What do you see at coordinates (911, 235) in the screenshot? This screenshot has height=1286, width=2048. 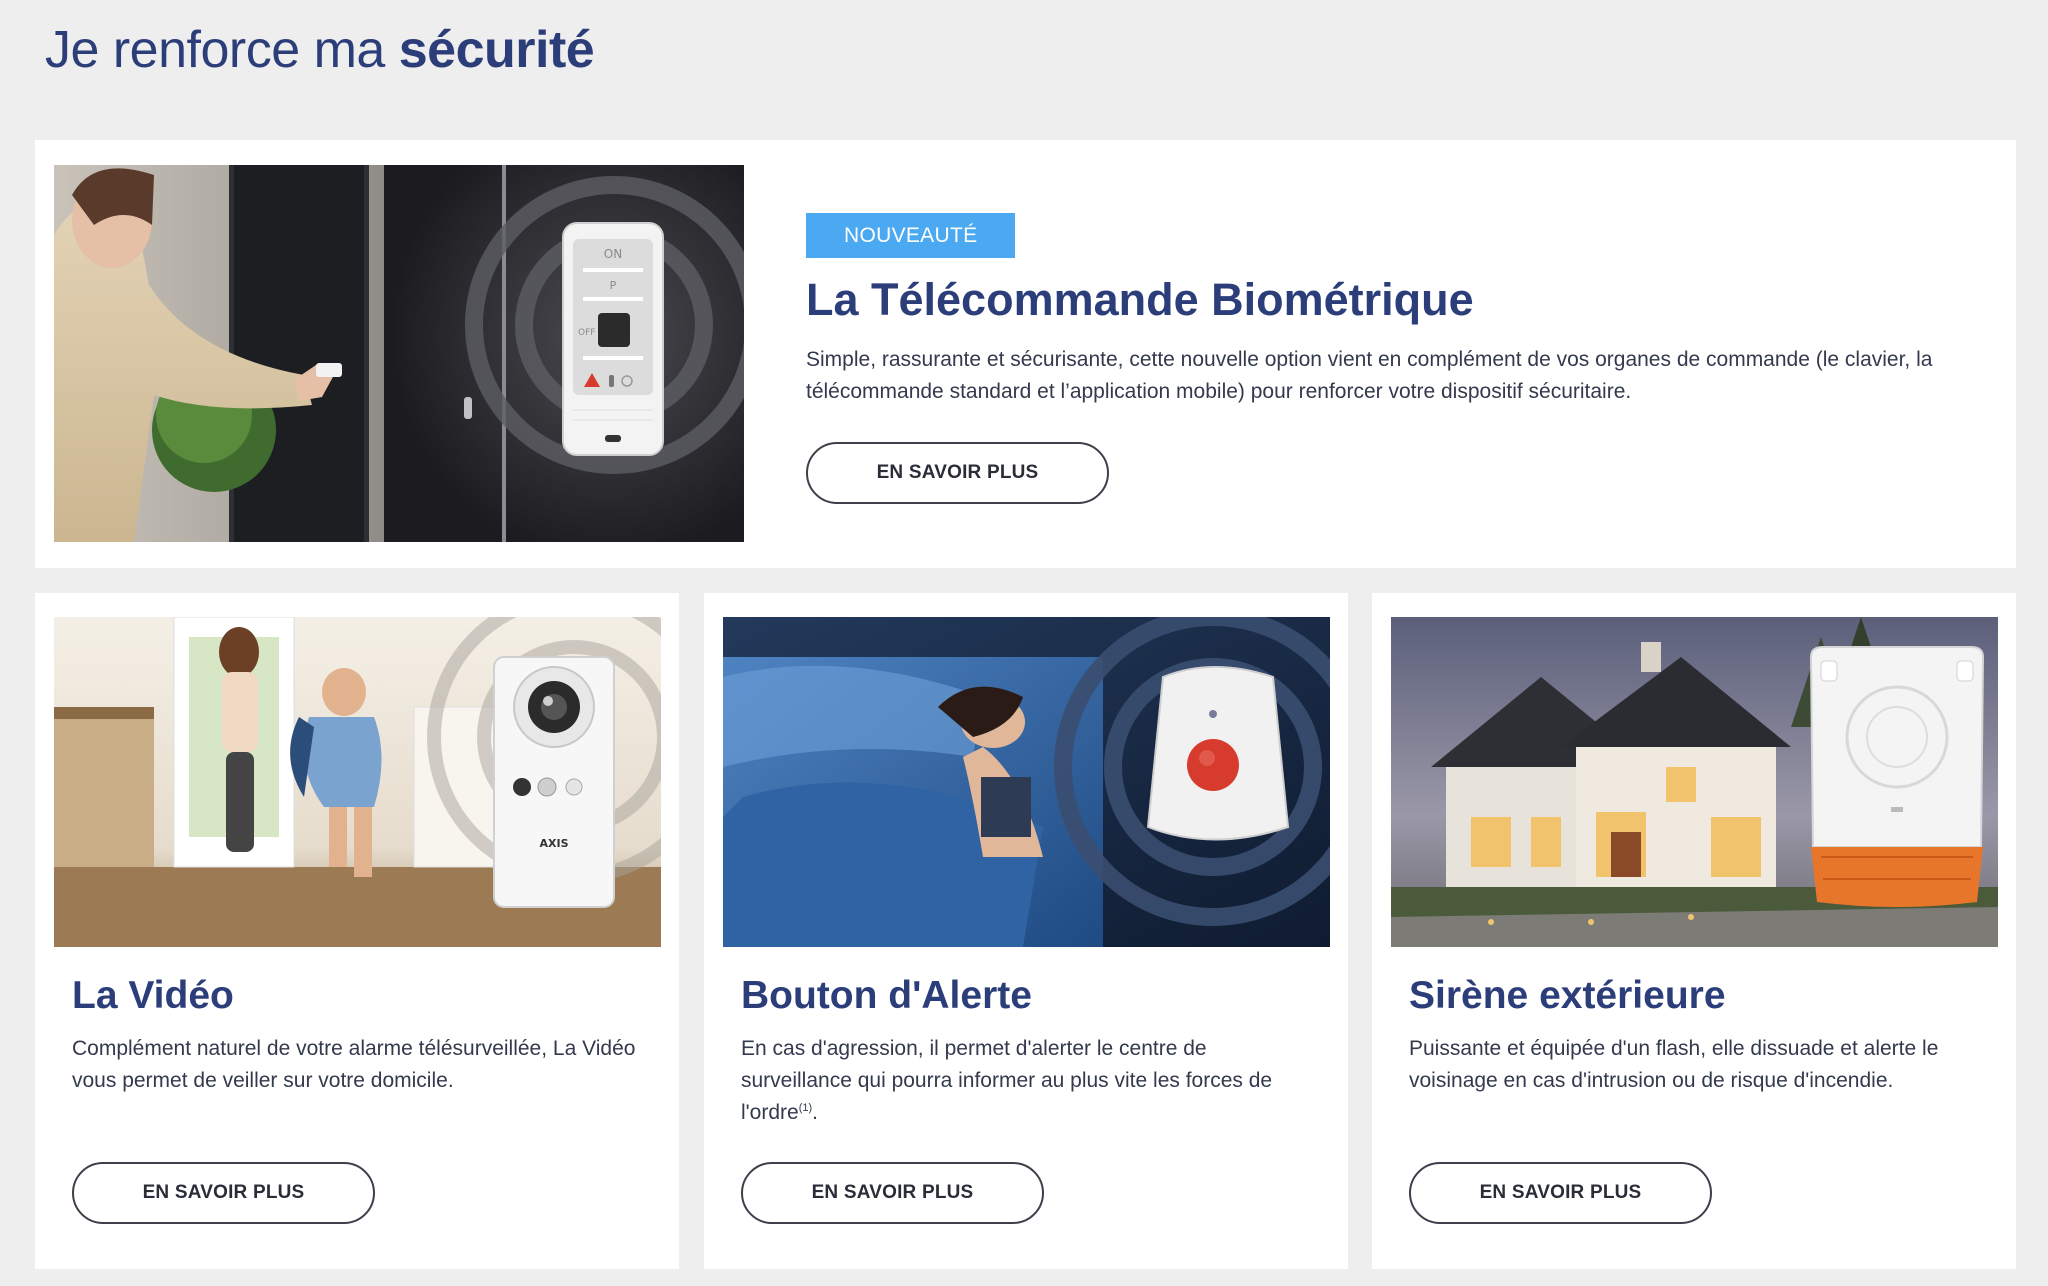 I see `new-badge: NOUVEAUTÉ` at bounding box center [911, 235].